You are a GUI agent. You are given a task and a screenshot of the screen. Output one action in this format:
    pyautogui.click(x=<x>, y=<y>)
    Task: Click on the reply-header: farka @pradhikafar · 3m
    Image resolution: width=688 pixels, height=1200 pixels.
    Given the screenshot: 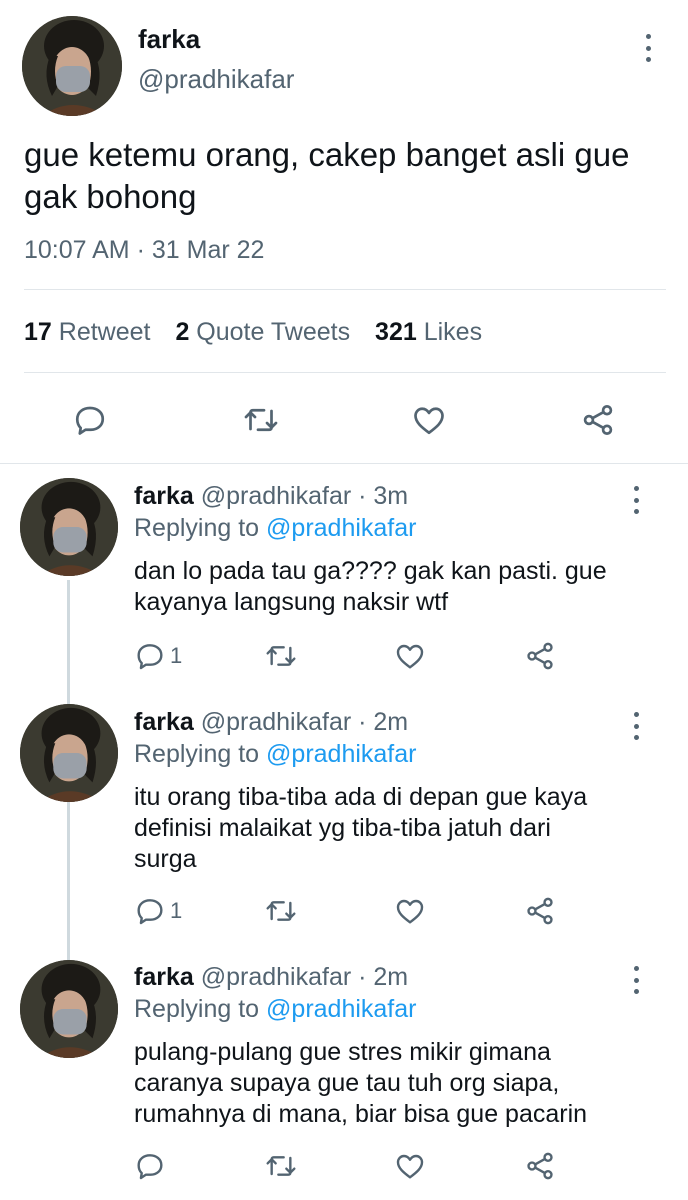 What is the action you would take?
    pyautogui.click(x=271, y=496)
    